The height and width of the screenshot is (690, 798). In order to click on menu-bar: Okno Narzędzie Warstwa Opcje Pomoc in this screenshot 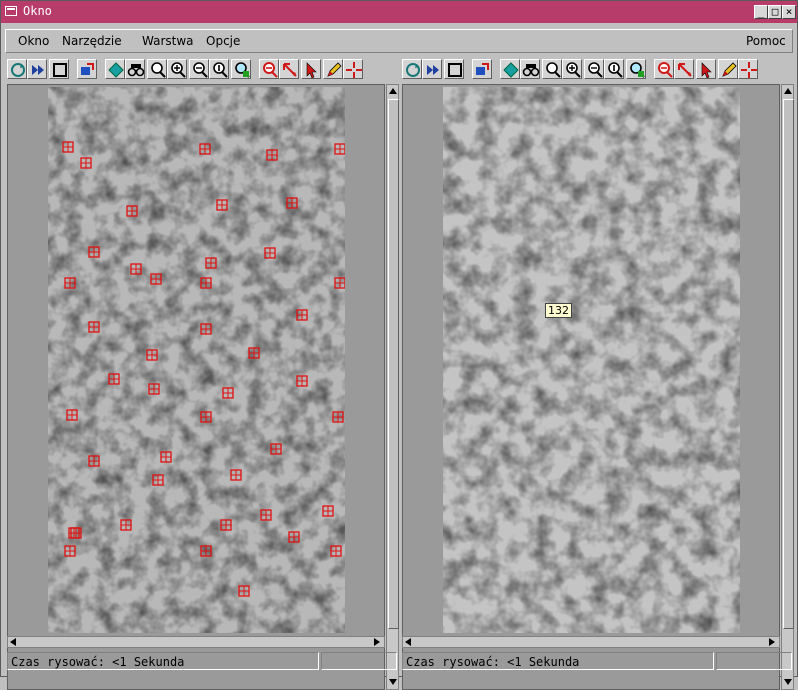, I will do `click(399, 41)`.